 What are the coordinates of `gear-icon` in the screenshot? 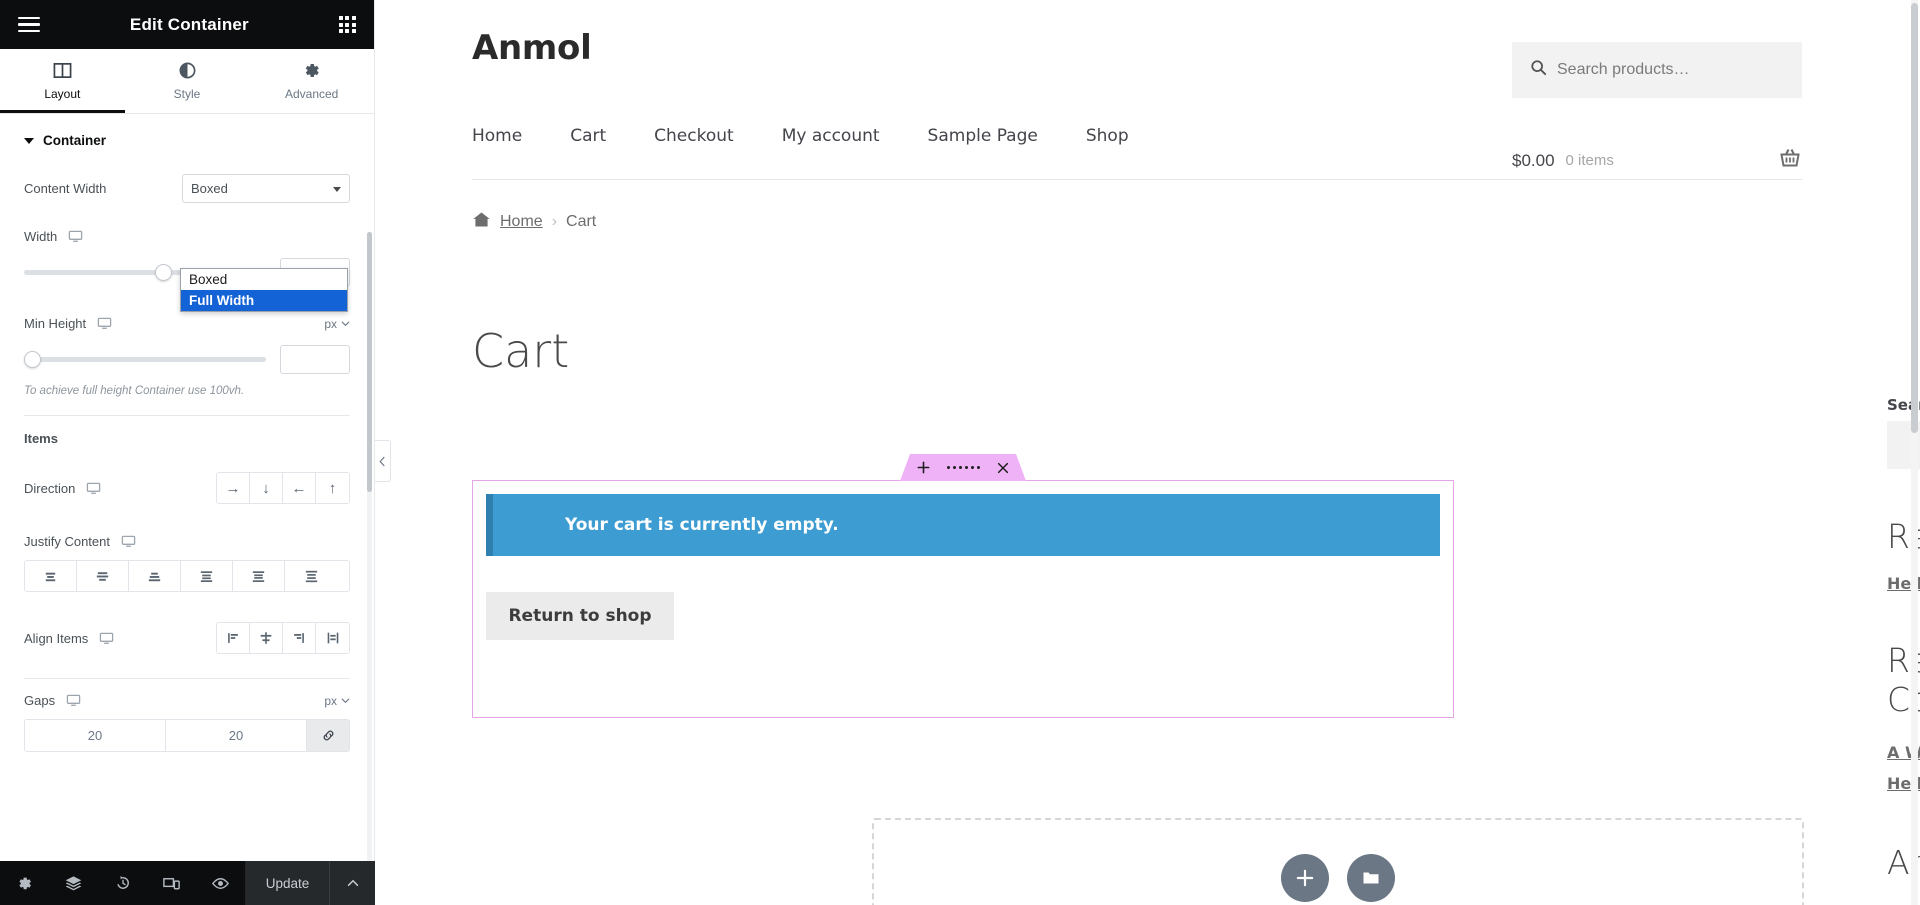 It's located at (311, 72).